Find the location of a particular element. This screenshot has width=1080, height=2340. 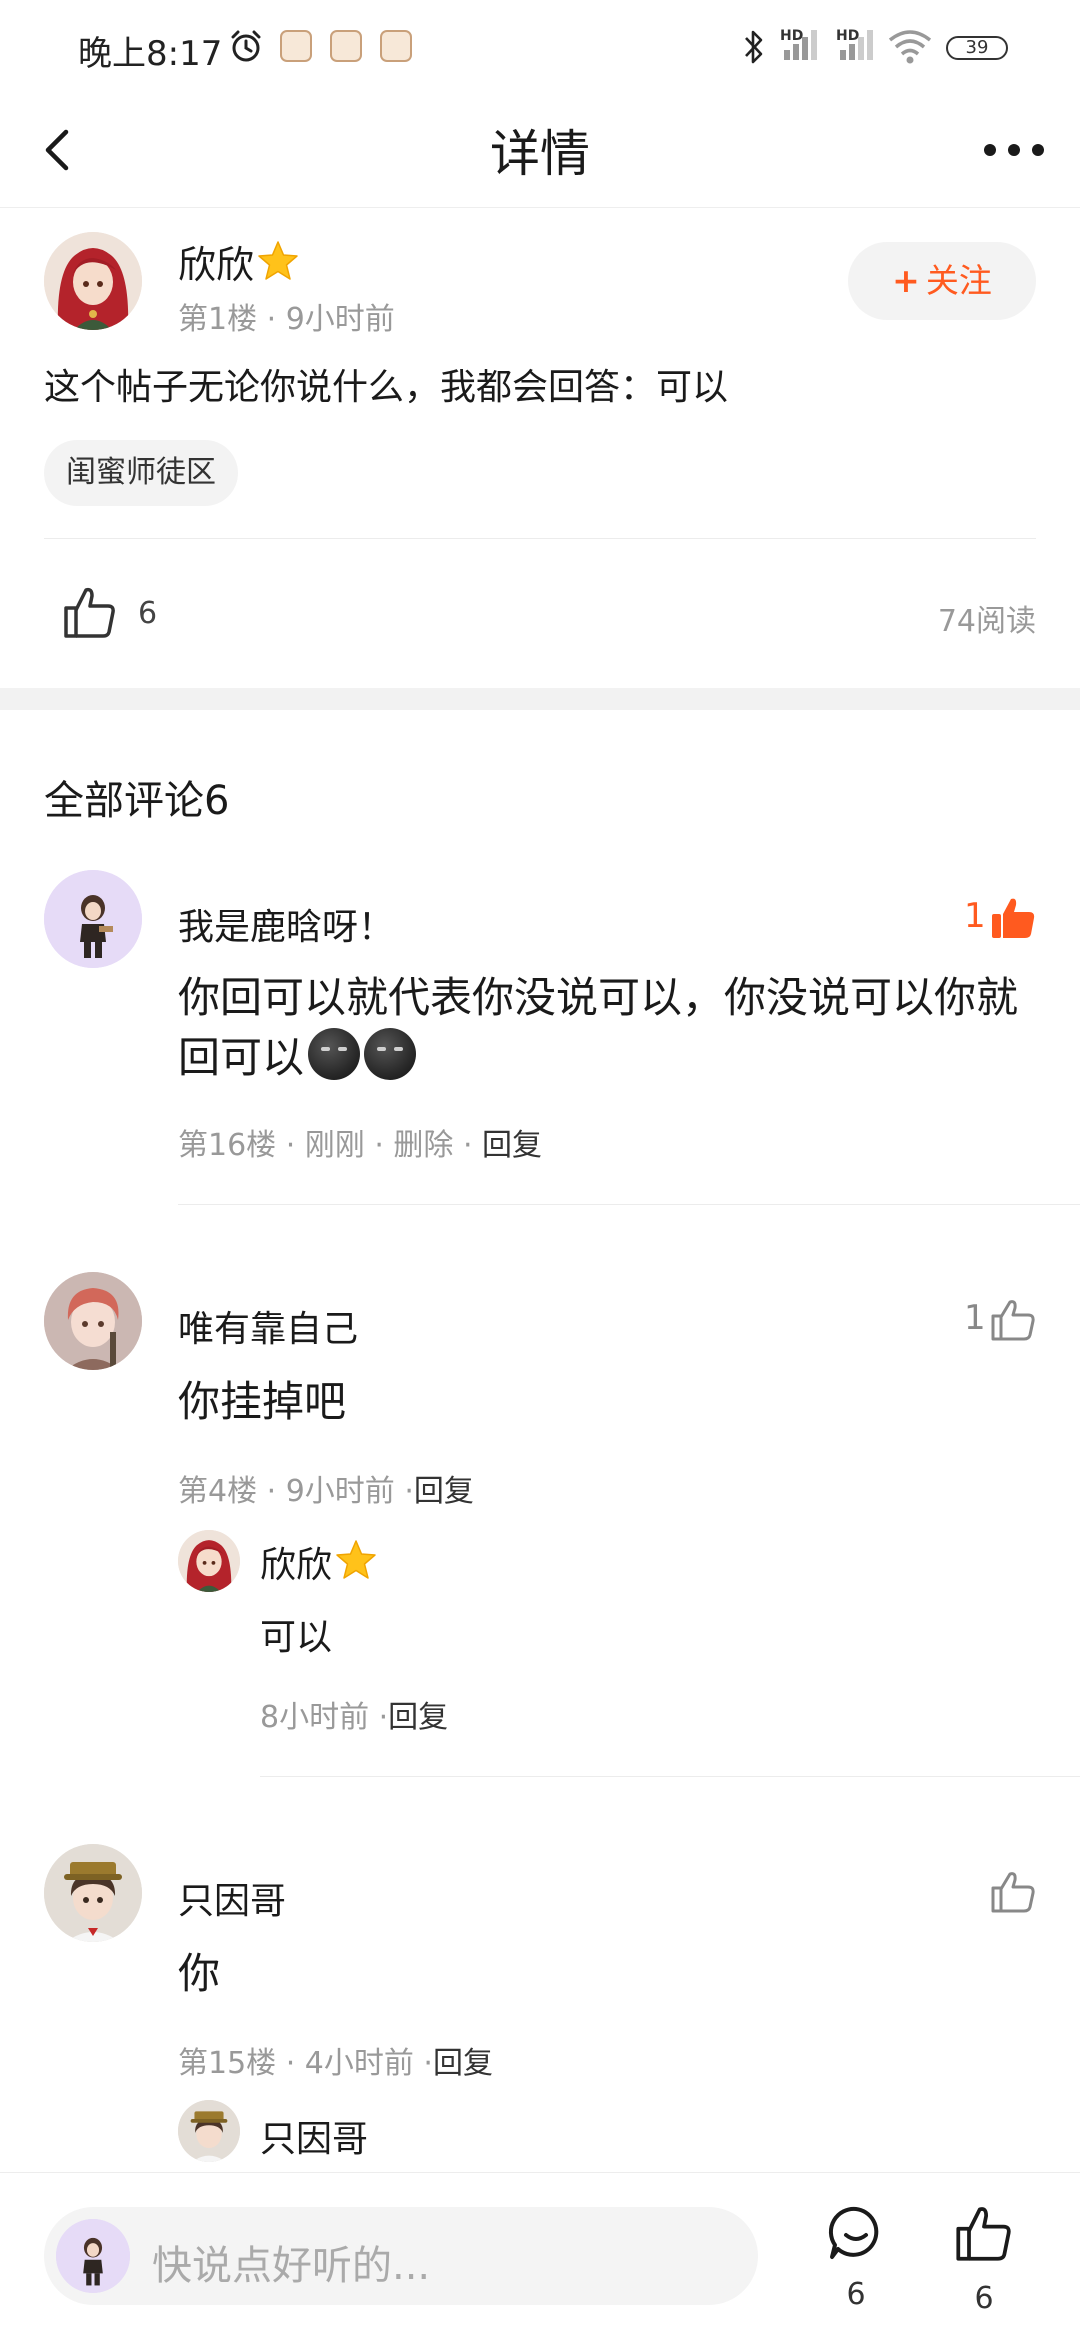

comment-floor: 第4楼 is located at coordinates (218, 1491).